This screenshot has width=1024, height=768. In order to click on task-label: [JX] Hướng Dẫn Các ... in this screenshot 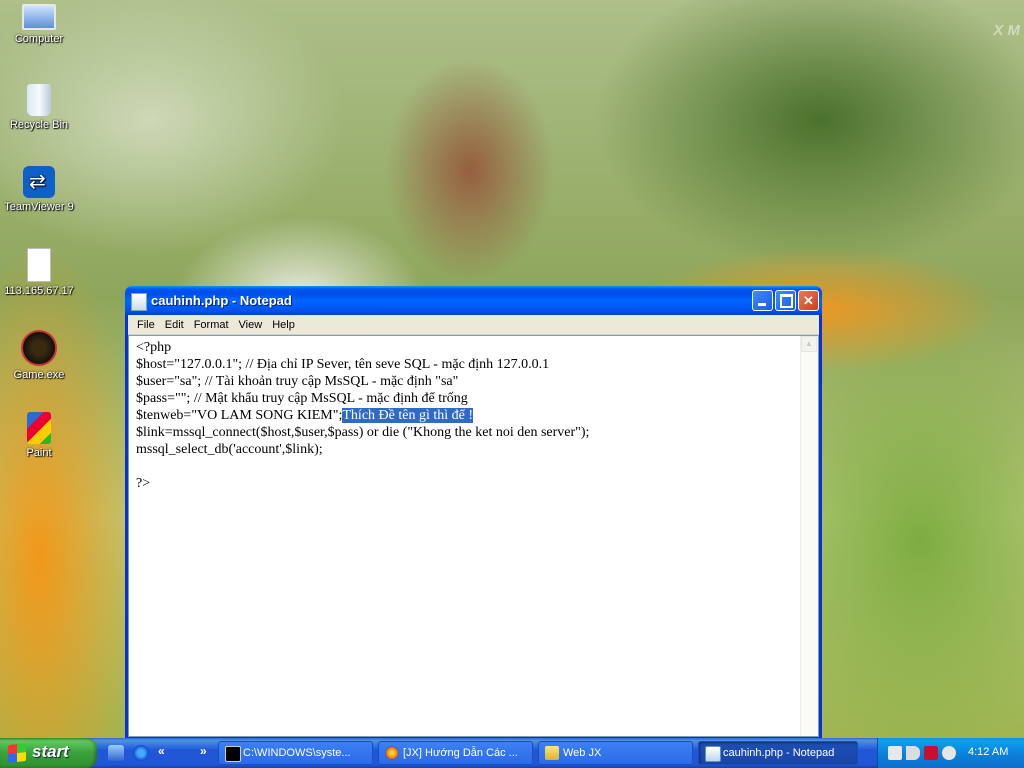, I will do `click(460, 753)`.